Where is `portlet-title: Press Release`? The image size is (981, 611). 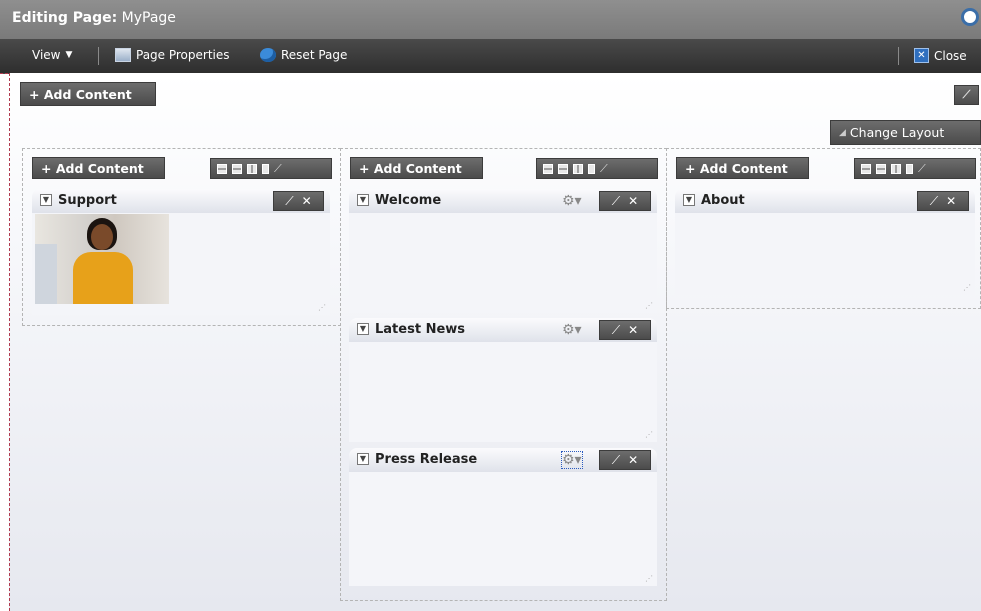
portlet-title: Press Release is located at coordinates (426, 459).